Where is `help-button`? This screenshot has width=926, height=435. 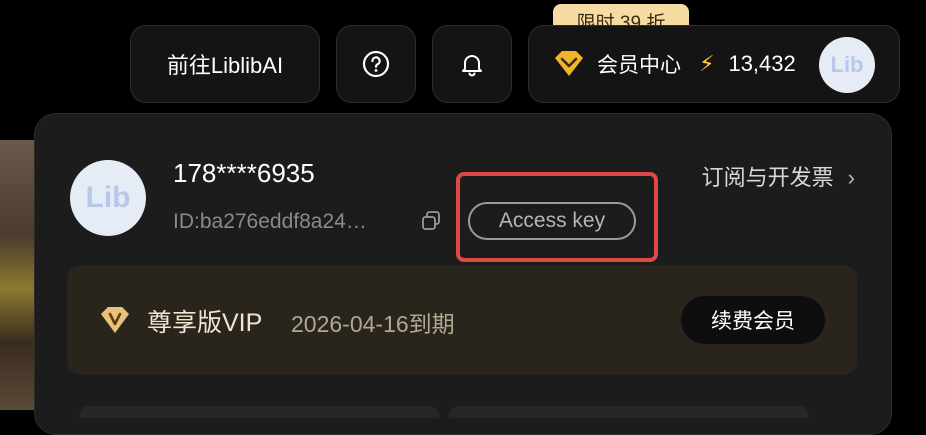 help-button is located at coordinates (376, 64).